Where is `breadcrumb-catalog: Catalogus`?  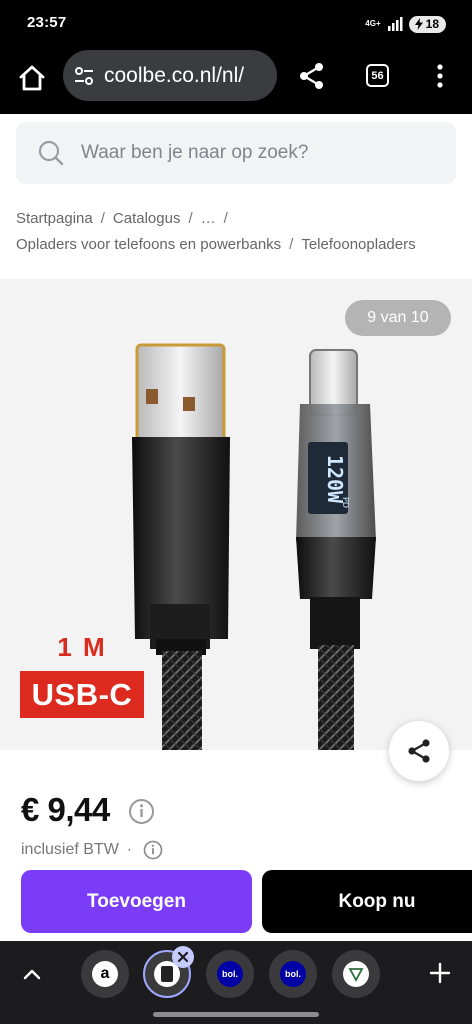 breadcrumb-catalog: Catalogus is located at coordinates (147, 219).